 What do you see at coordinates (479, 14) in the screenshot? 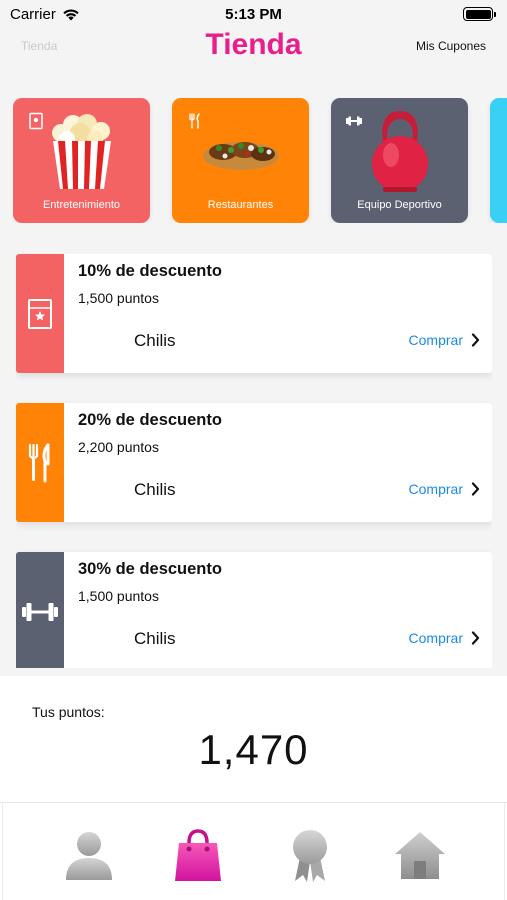
I see `battery-icon` at bounding box center [479, 14].